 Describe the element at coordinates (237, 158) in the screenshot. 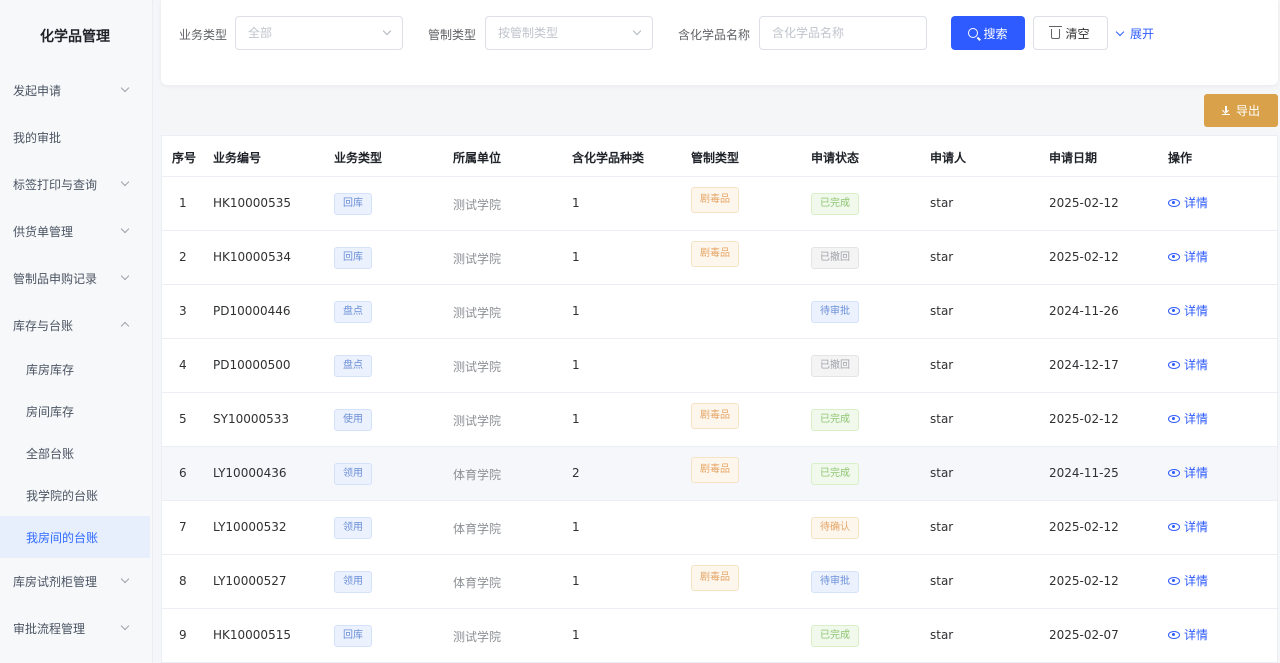

I see `column-header: 业务编号` at that location.